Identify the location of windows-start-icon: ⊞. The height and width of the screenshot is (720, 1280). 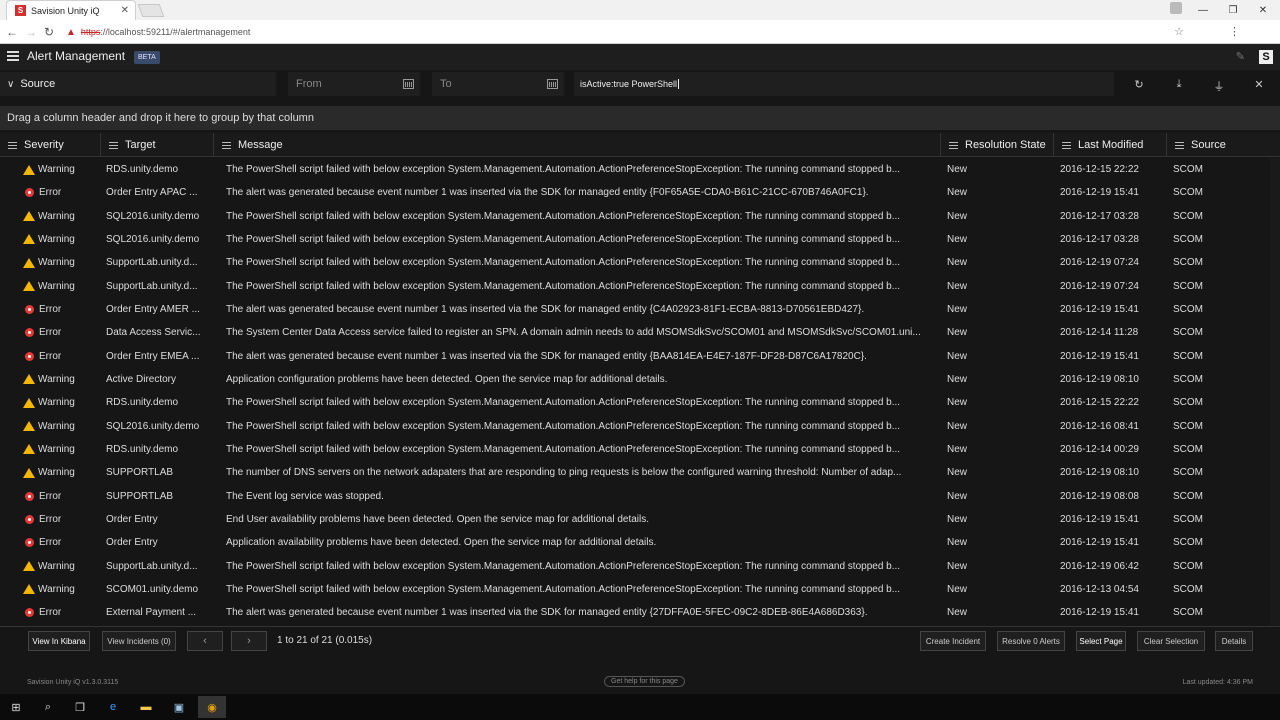
(16, 707).